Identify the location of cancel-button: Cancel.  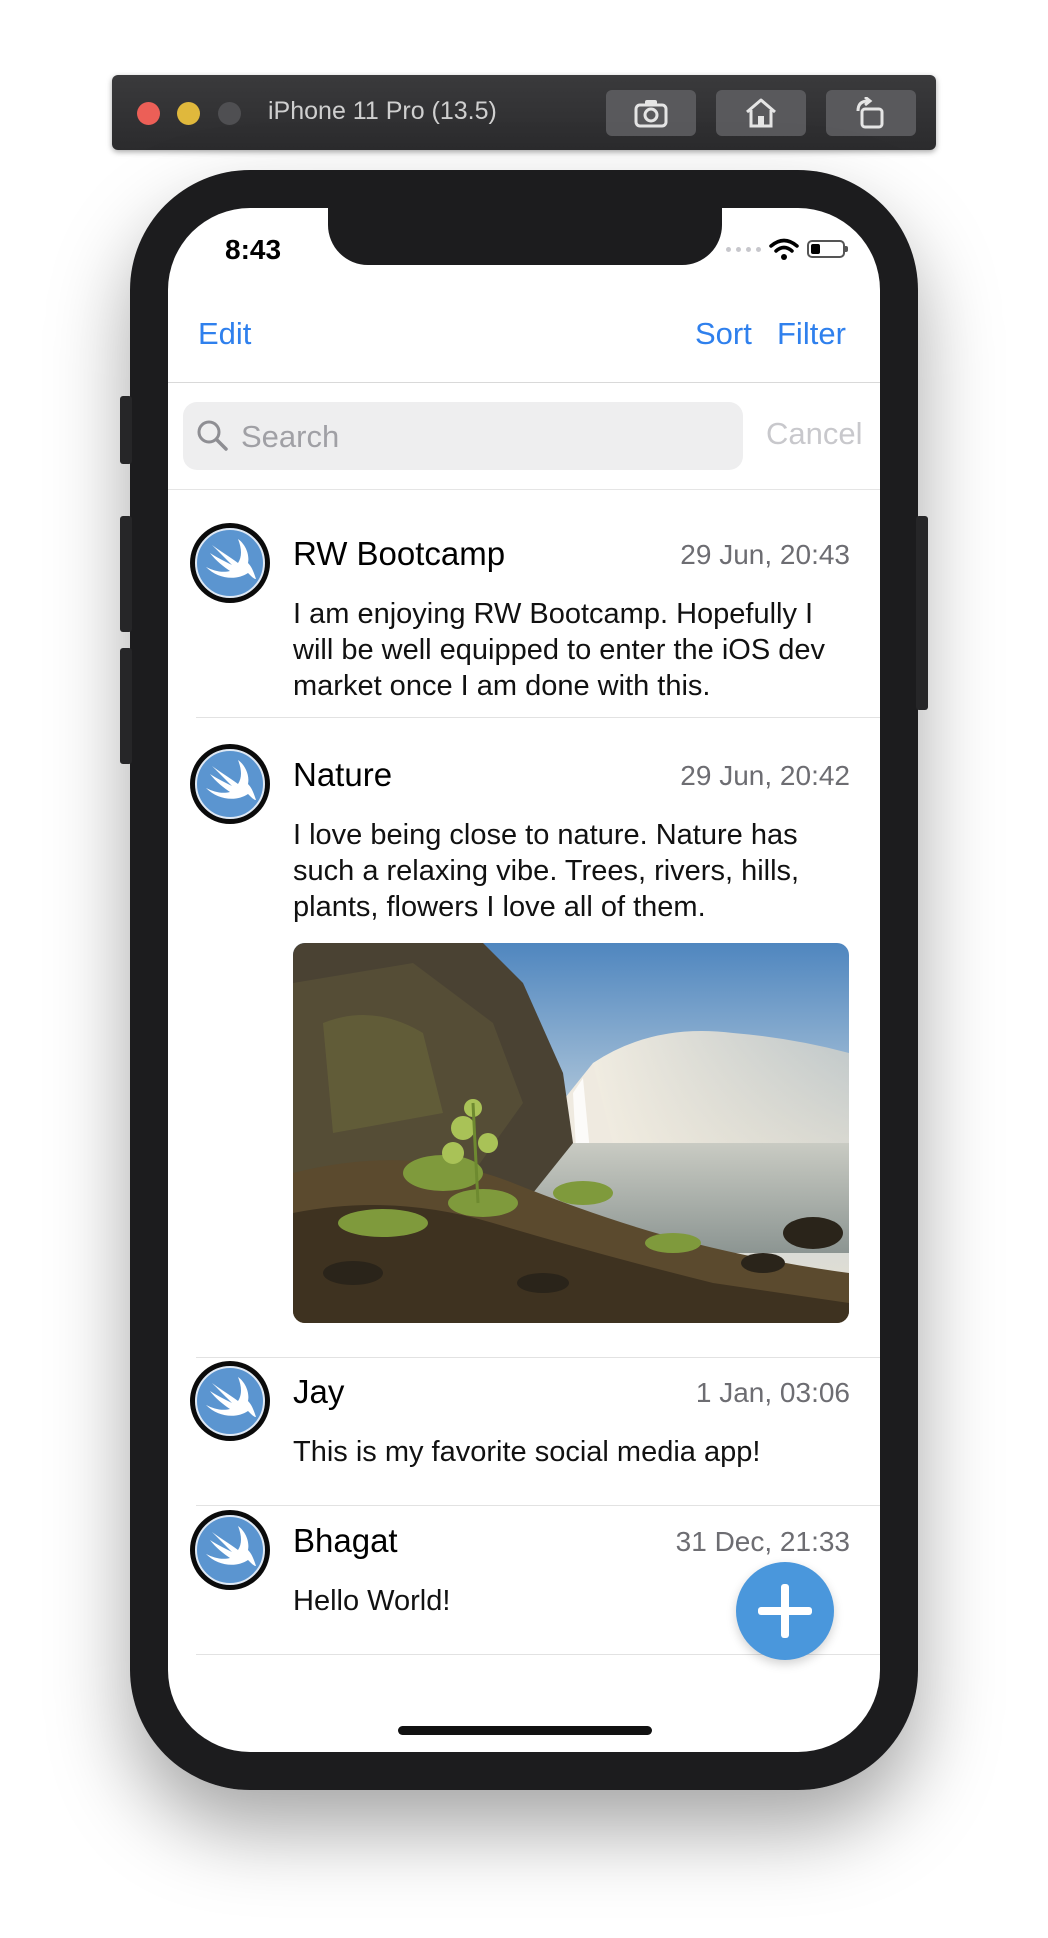
(814, 434).